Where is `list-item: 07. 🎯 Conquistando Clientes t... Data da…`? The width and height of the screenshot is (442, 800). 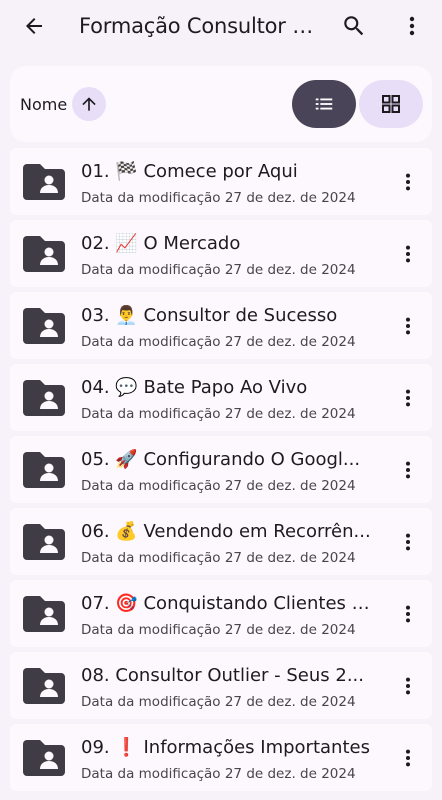
list-item: 07. 🎯 Conquistando Clientes t... Data da… is located at coordinates (221, 613).